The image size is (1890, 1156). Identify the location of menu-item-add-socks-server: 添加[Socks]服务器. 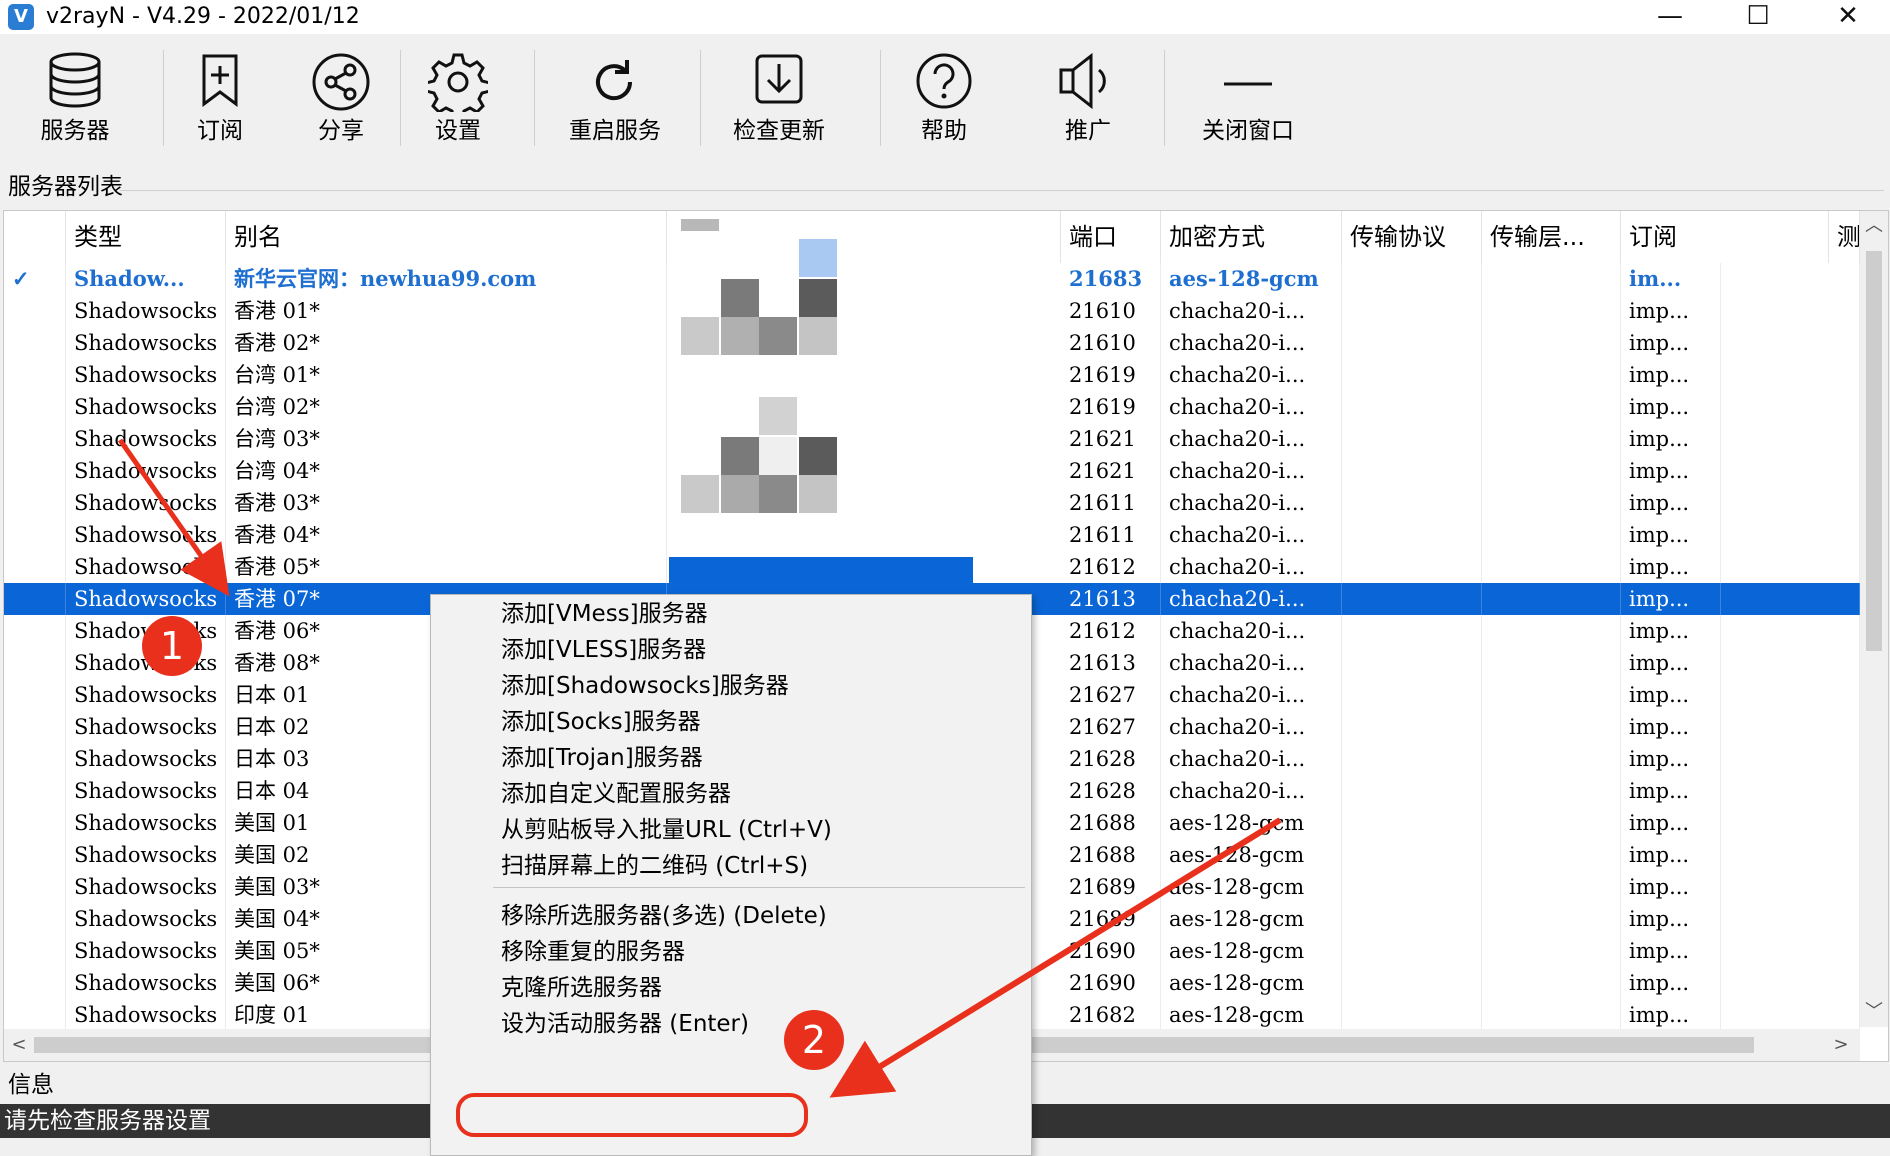
(601, 722).